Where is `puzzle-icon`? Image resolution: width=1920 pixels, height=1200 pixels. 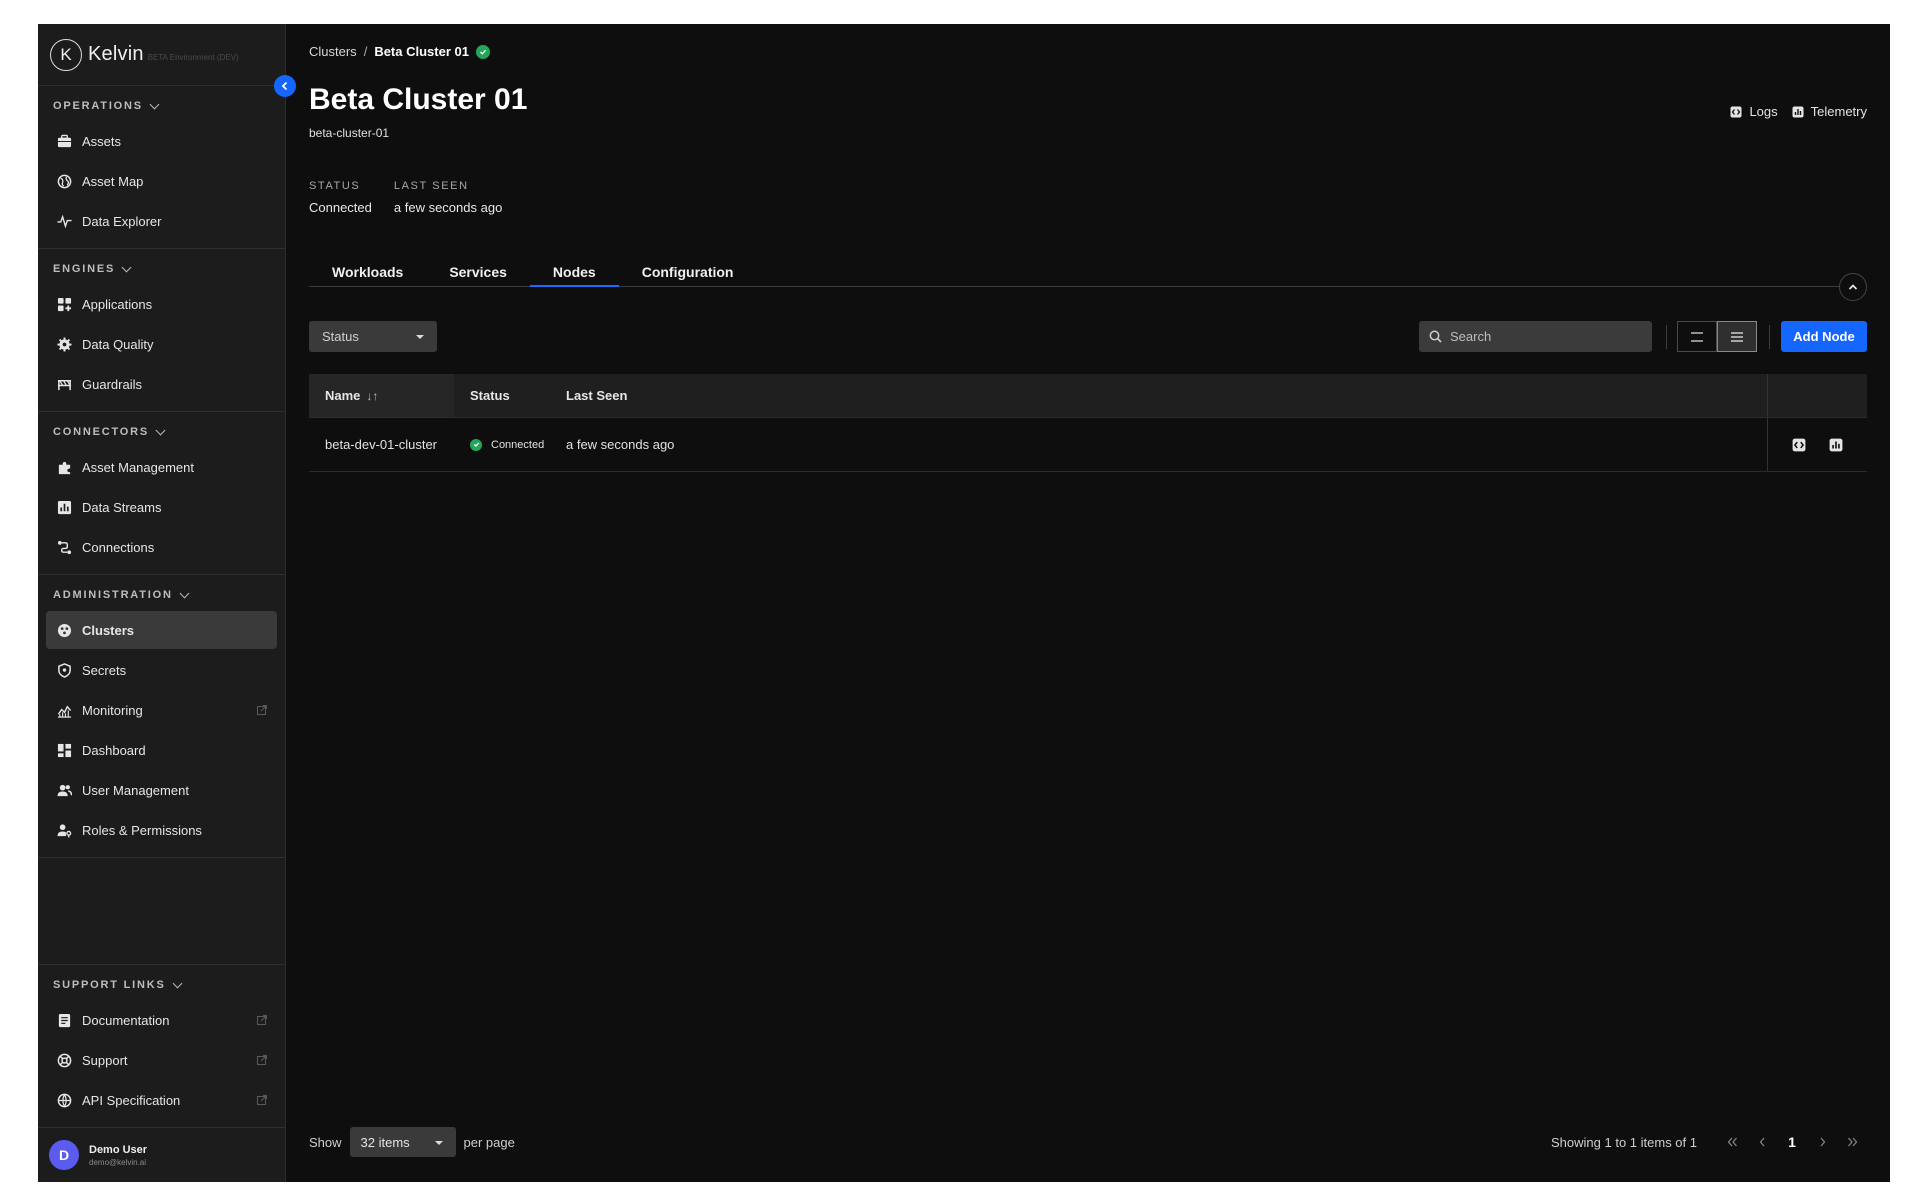 puzzle-icon is located at coordinates (64, 467).